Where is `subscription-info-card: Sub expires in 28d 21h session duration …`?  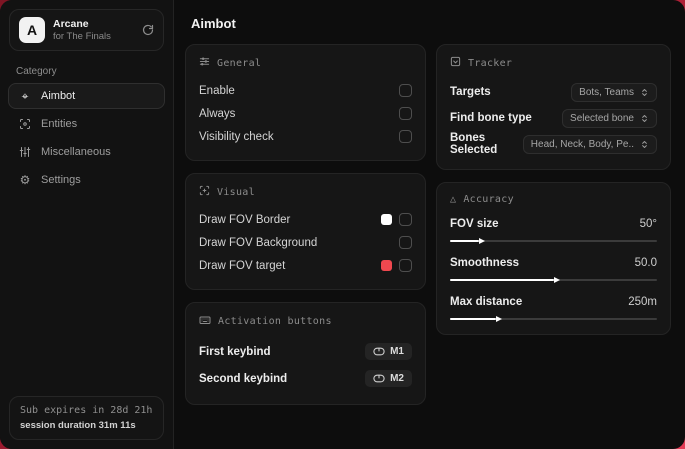
subscription-info-card: Sub expires in 28d 21h session duration … is located at coordinates (86, 418).